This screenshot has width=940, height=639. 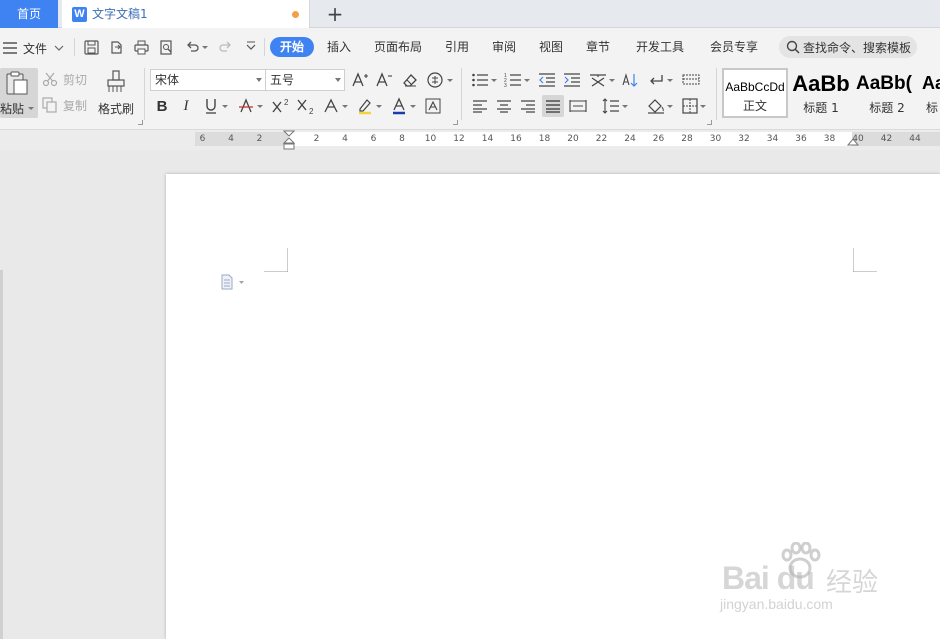 I want to click on shading-button, so click(x=660, y=106).